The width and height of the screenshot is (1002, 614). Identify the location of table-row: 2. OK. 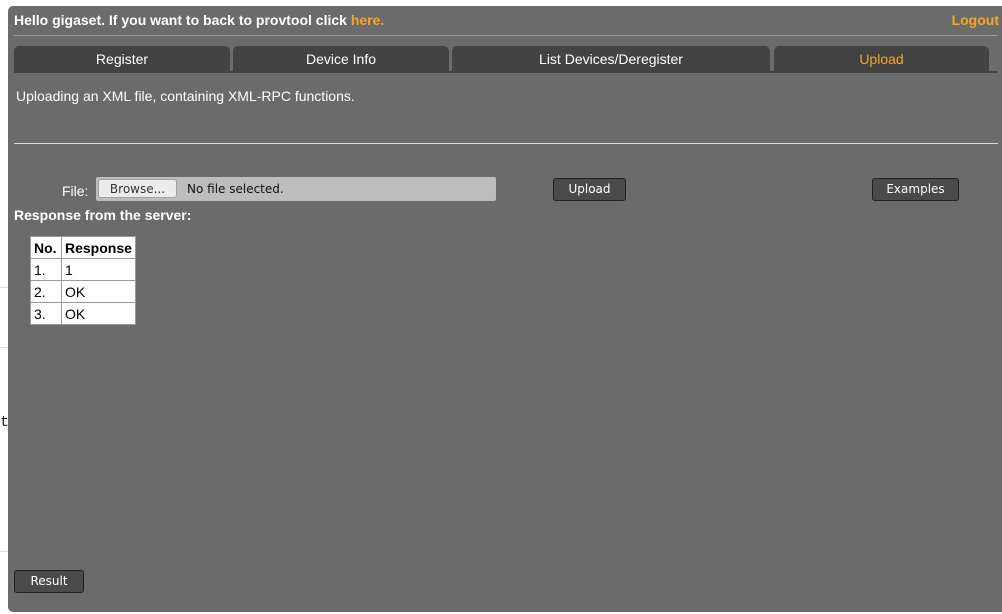
(83, 291).